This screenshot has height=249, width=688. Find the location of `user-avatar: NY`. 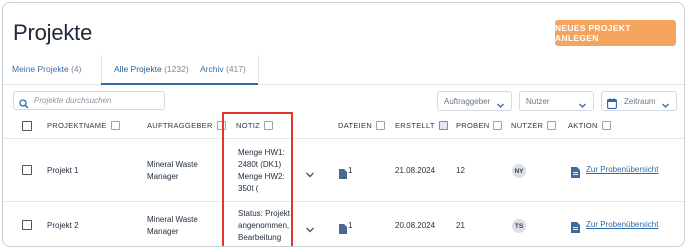

user-avatar: NY is located at coordinates (519, 171).